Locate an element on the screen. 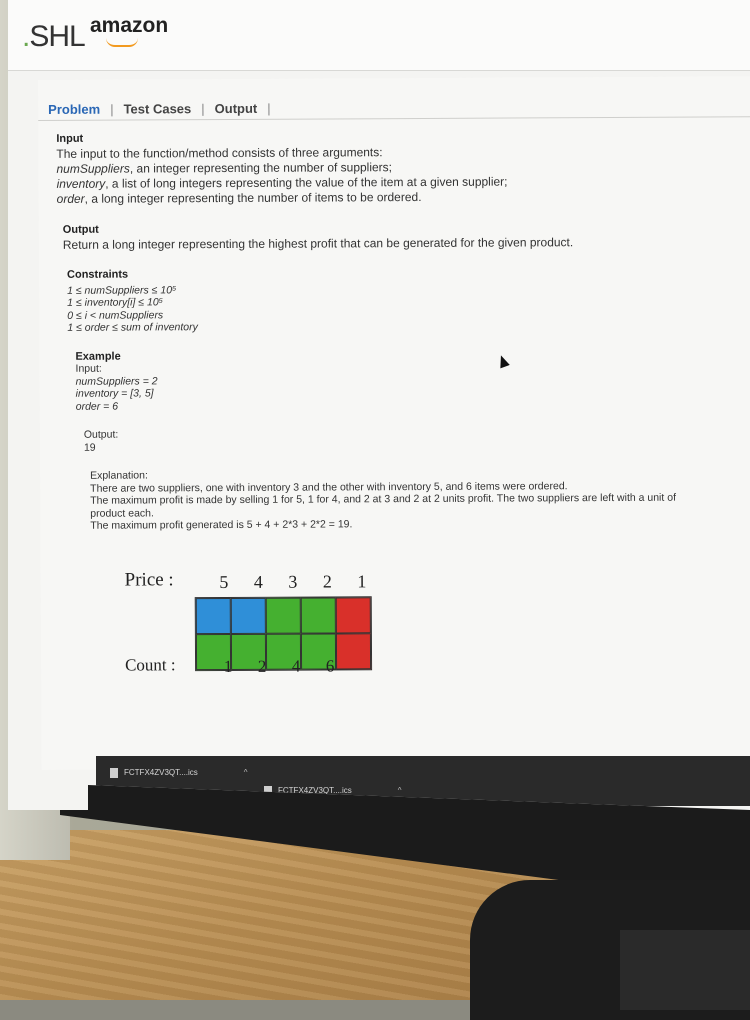 This screenshot has width=750, height=1020. price-value: 4 is located at coordinates (258, 581).